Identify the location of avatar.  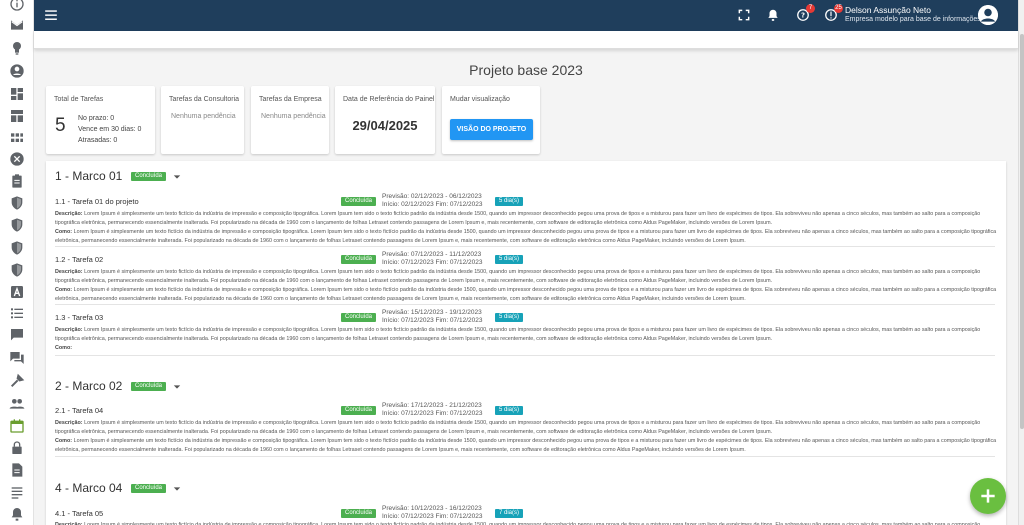
(988, 15).